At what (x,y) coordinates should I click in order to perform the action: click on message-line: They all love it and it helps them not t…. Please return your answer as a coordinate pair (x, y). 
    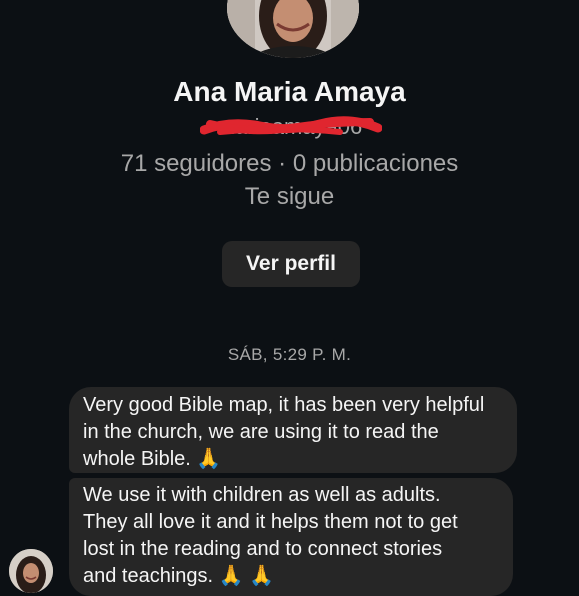
    Looking at the image, I should click on (270, 522).